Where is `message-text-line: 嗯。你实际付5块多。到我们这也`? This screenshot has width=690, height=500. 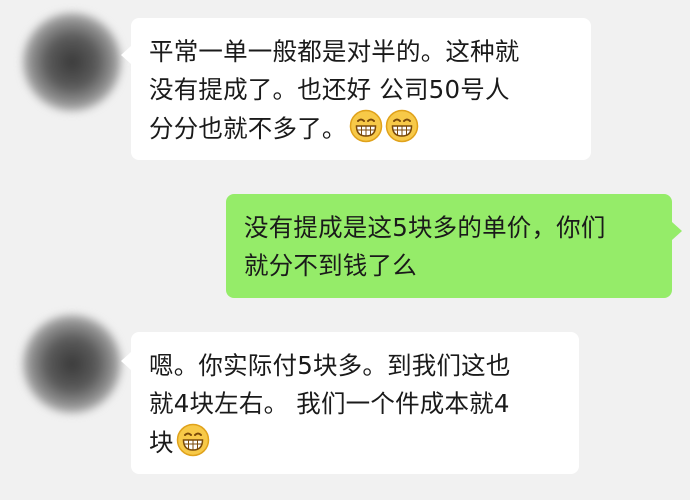
message-text-line: 嗯。你实际付5块多。到我们这也 is located at coordinates (330, 365).